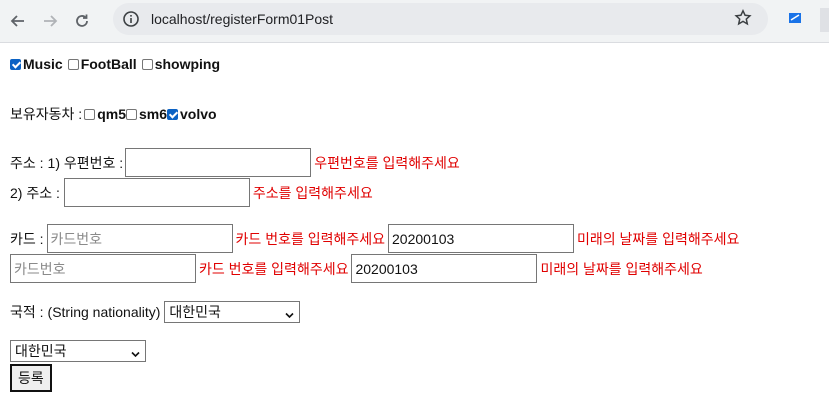 The height and width of the screenshot is (407, 829). What do you see at coordinates (387, 162) in the screenshot?
I see `zip-error: 우편번호를 입력해주세요` at bounding box center [387, 162].